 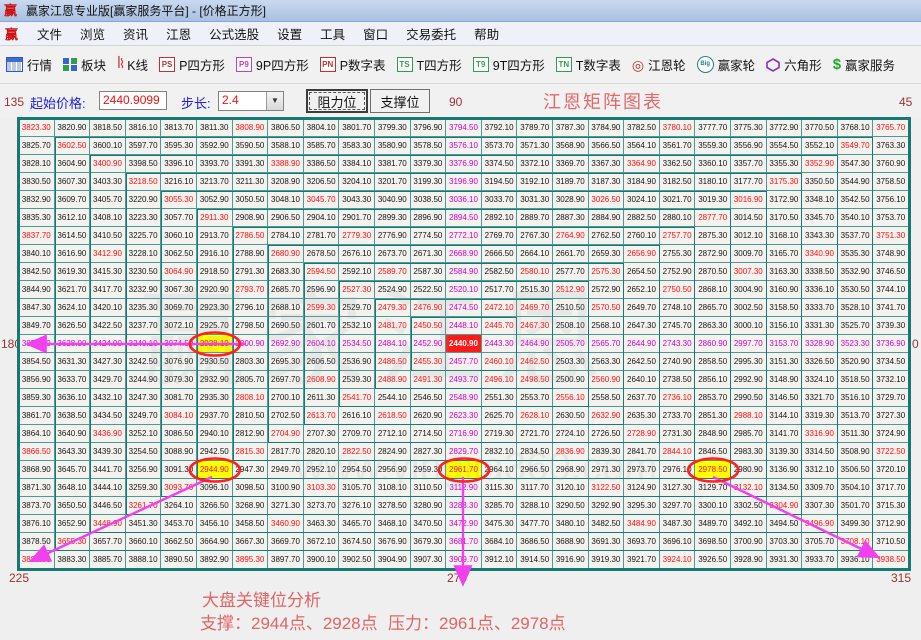 I want to click on matrix-cell: 3698.50, so click(x=713, y=542).